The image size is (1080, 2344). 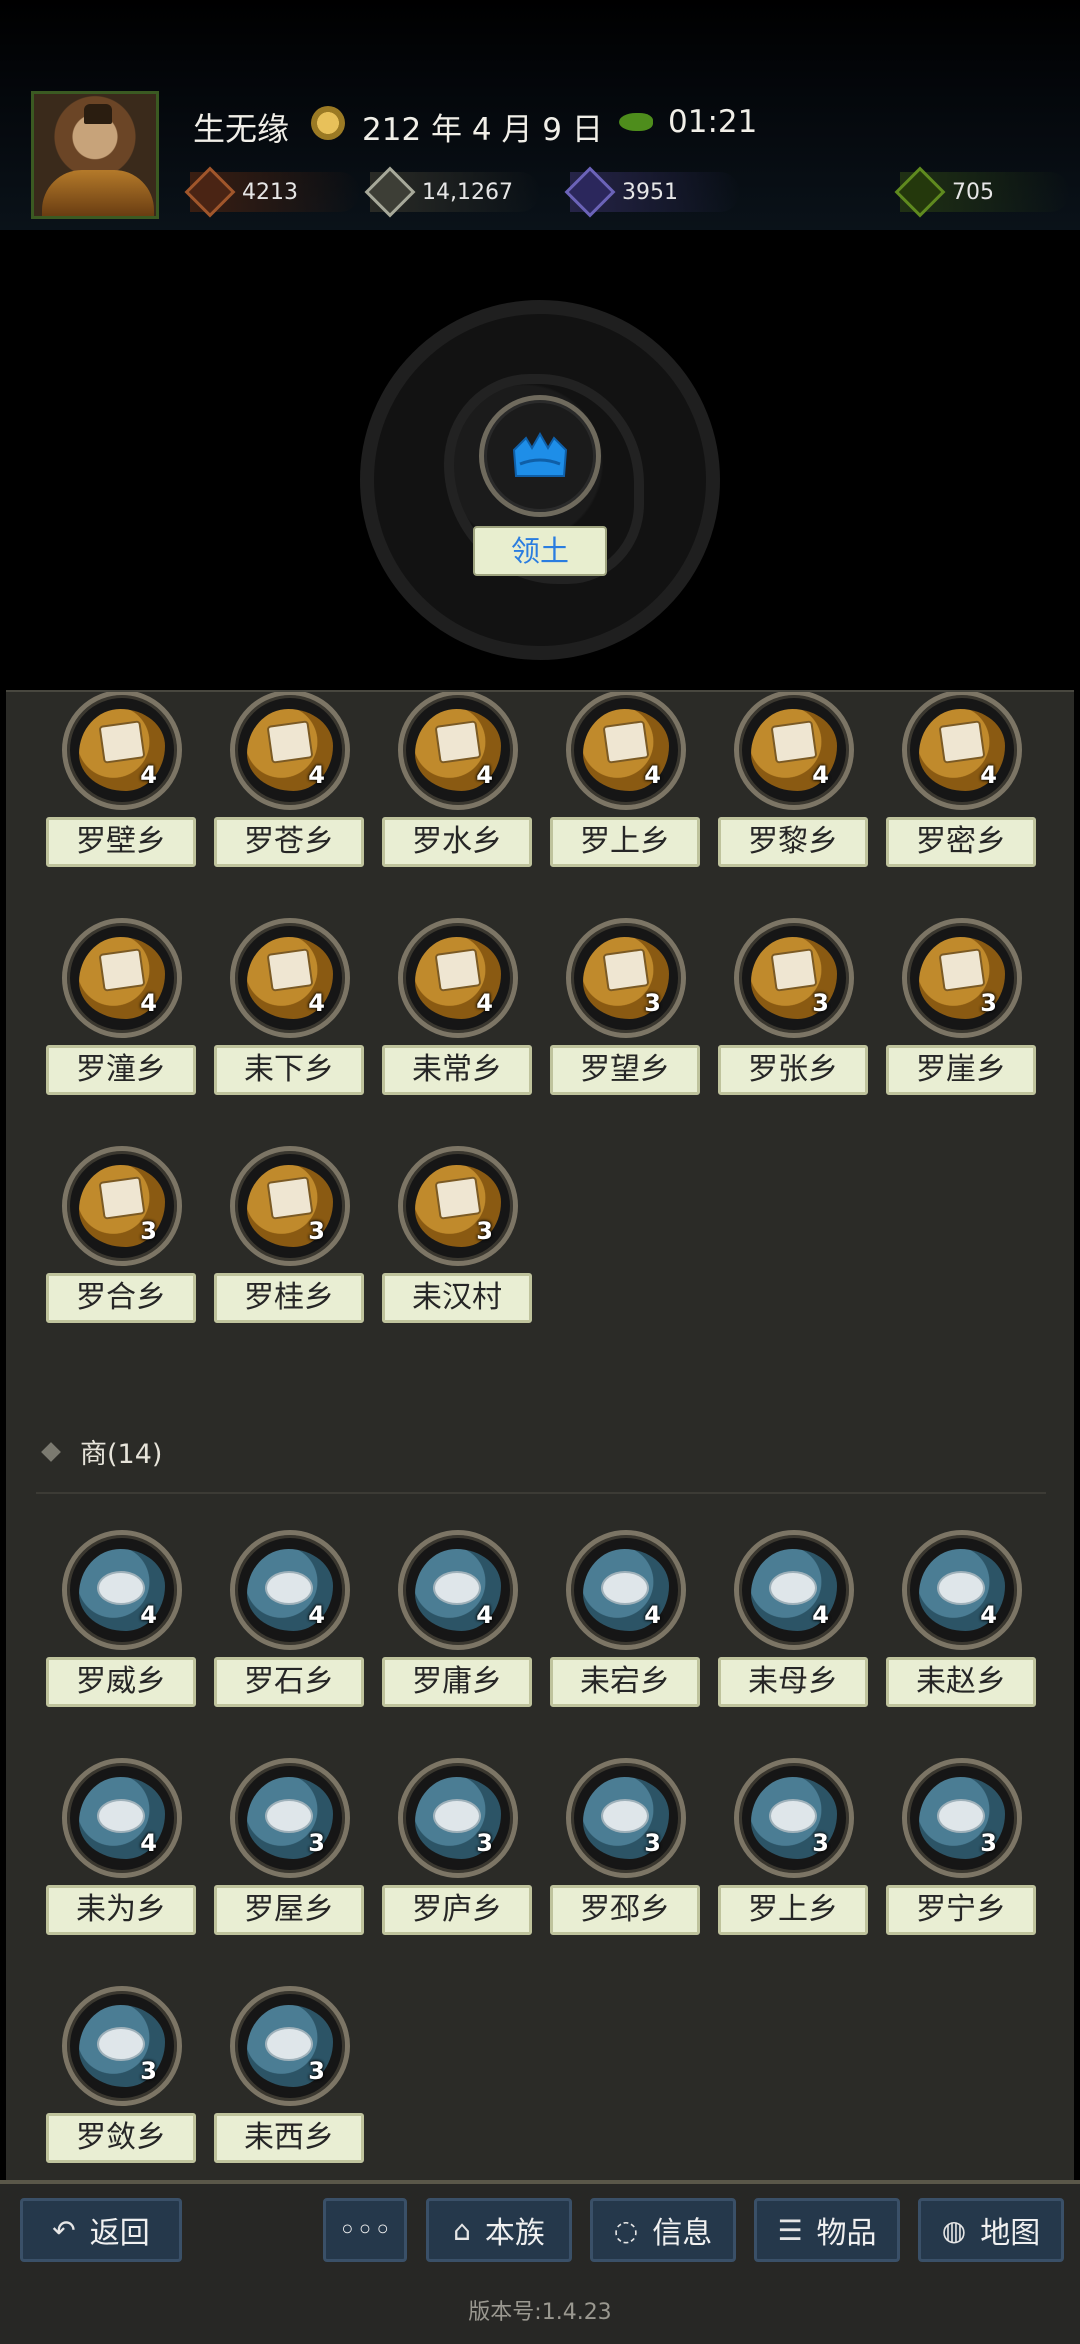 What do you see at coordinates (101, 2230) in the screenshot?
I see `back-button: ↶ 返回` at bounding box center [101, 2230].